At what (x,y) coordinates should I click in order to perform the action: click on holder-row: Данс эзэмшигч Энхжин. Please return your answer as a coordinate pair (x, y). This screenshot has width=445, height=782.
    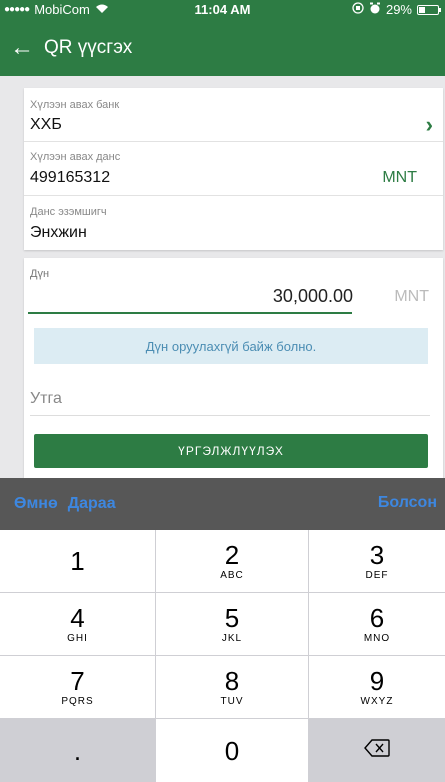
    Looking at the image, I should click on (233, 223).